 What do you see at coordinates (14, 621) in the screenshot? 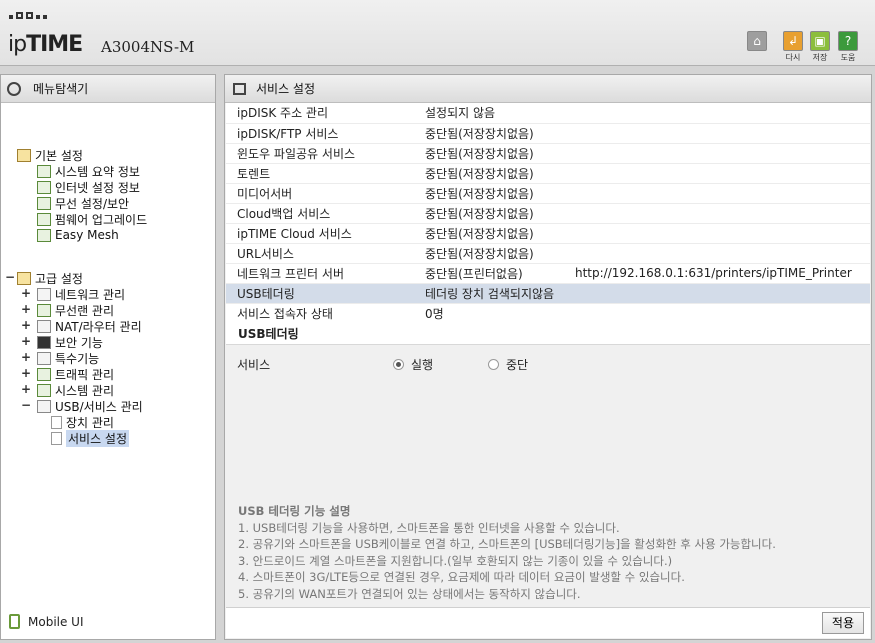
I see `phone-icon` at bounding box center [14, 621].